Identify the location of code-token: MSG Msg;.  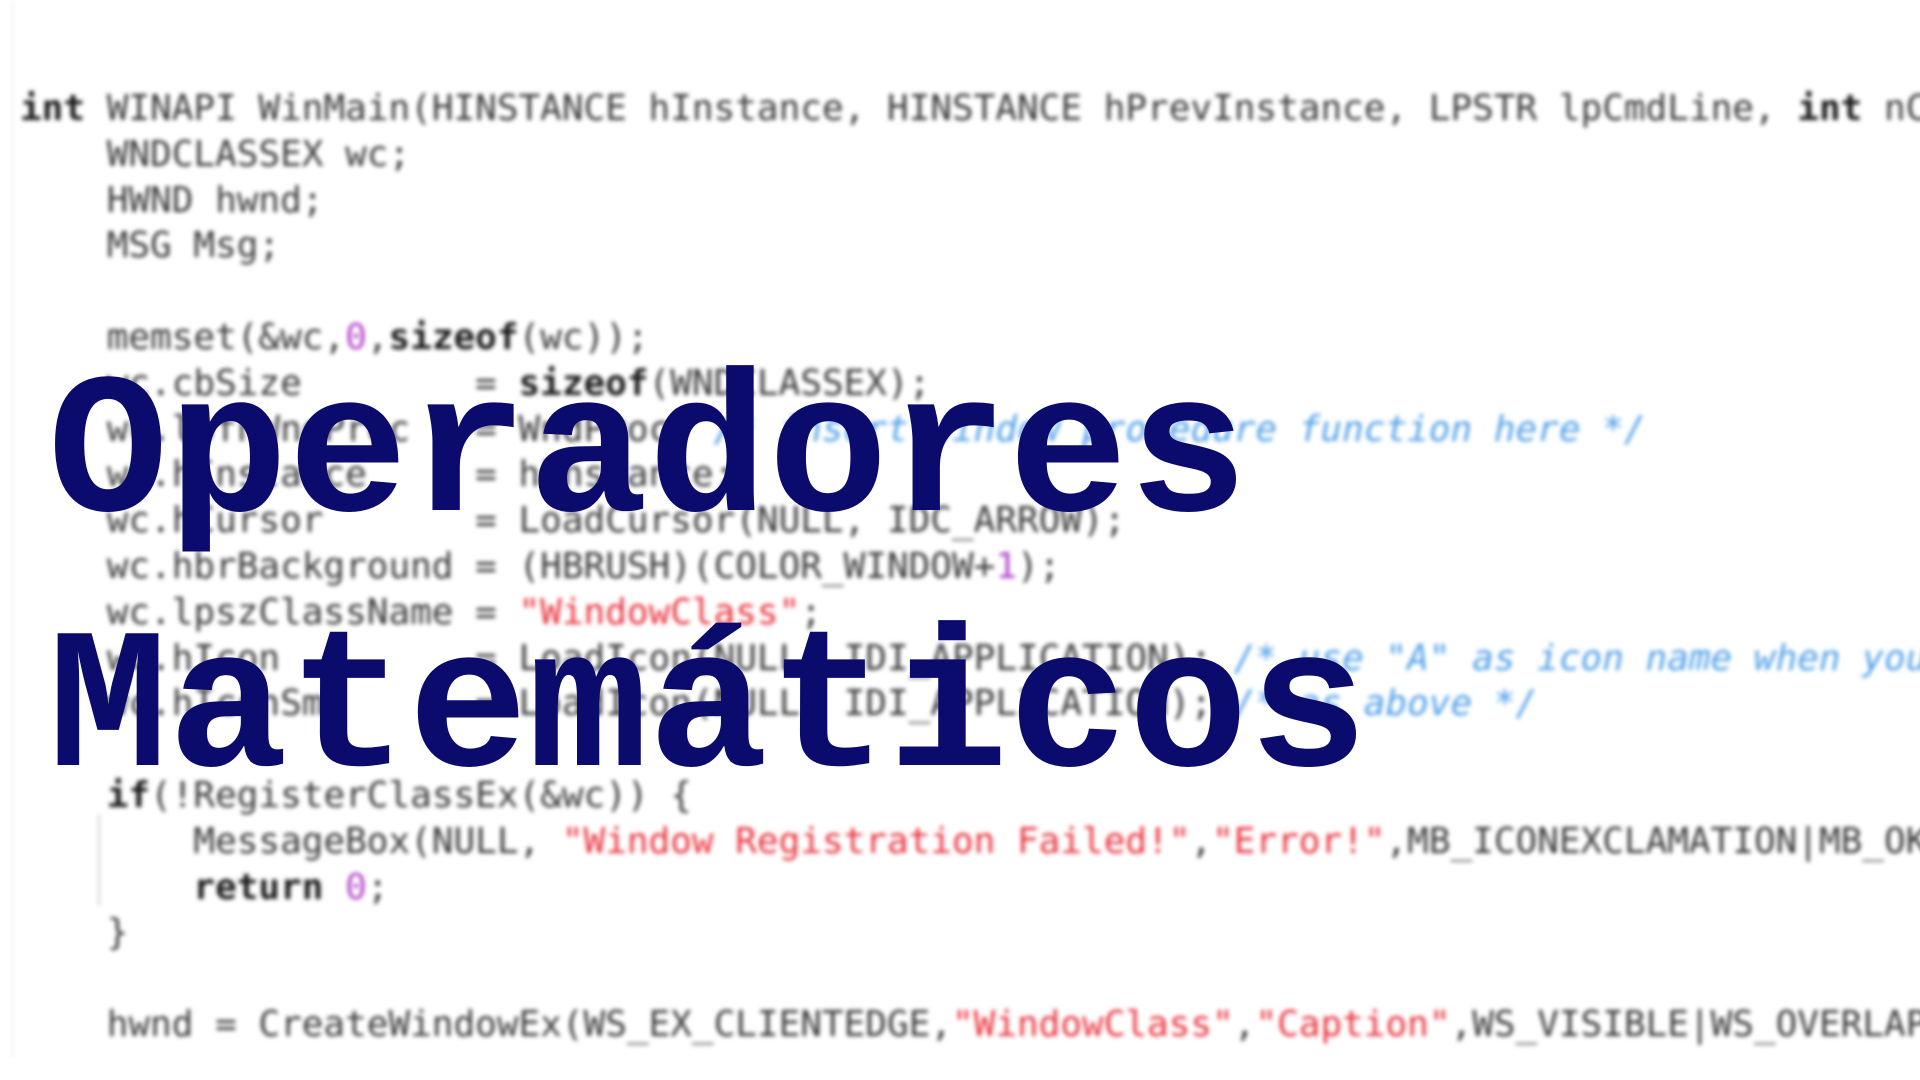
(150, 246).